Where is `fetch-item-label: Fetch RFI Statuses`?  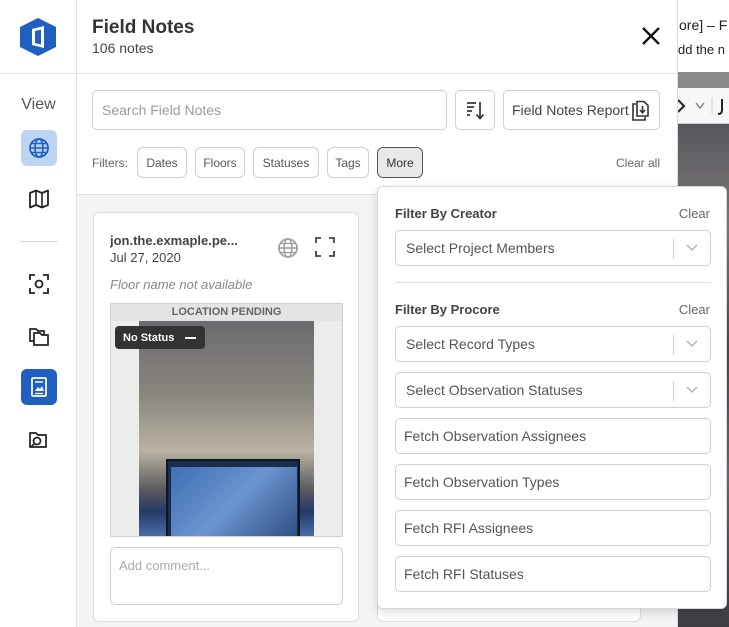 fetch-item-label: Fetch RFI Statuses is located at coordinates (464, 574).